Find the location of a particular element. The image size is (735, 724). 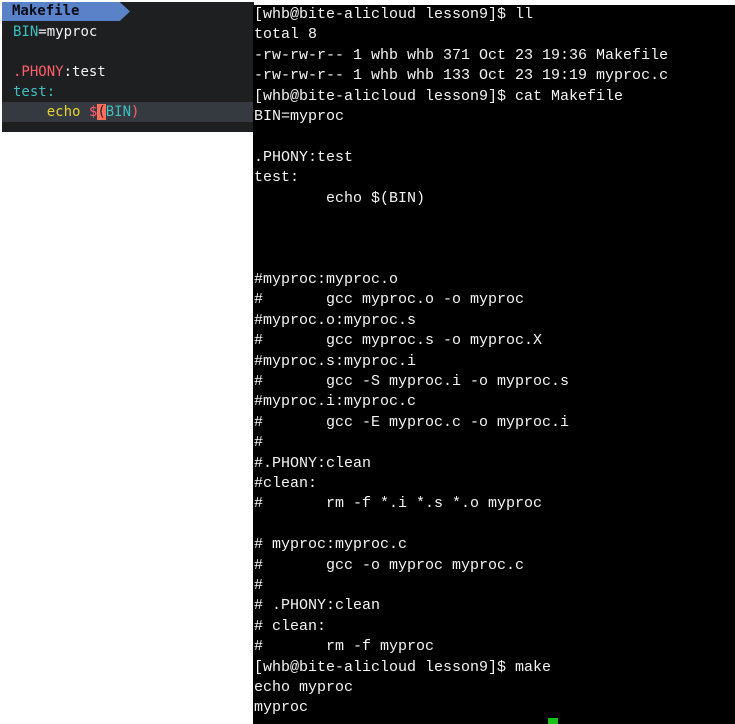

terminal-line: #myproc.o:myproc.s is located at coordinates (335, 320).